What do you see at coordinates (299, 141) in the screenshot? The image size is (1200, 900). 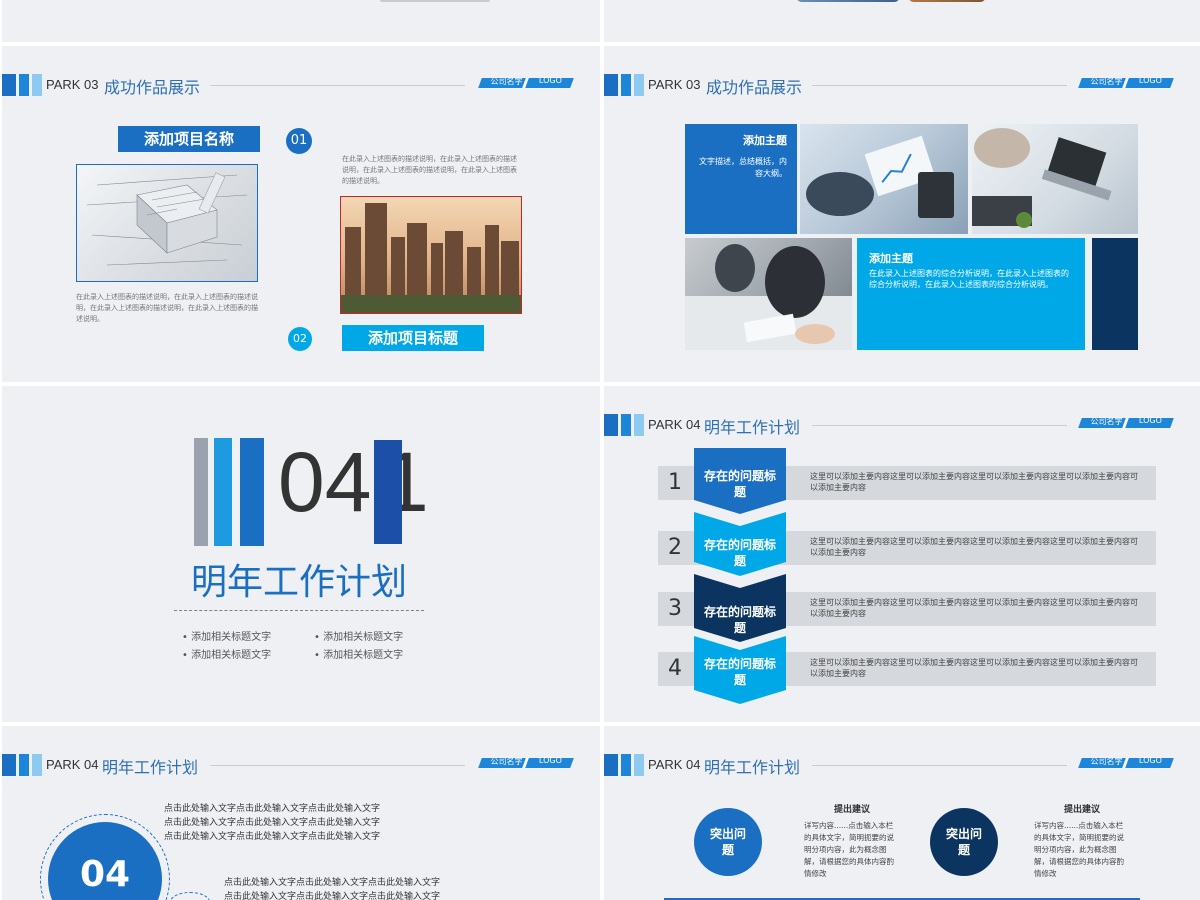 I see `number-badge-01: 01` at bounding box center [299, 141].